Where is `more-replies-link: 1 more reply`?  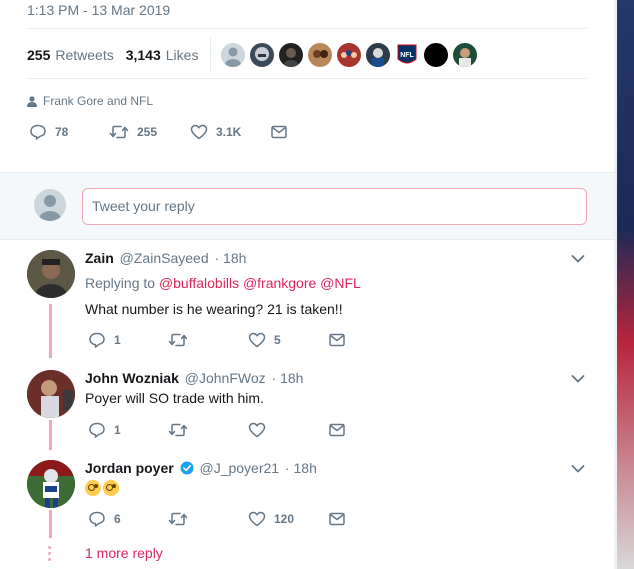 more-replies-link: 1 more reply is located at coordinates (124, 553).